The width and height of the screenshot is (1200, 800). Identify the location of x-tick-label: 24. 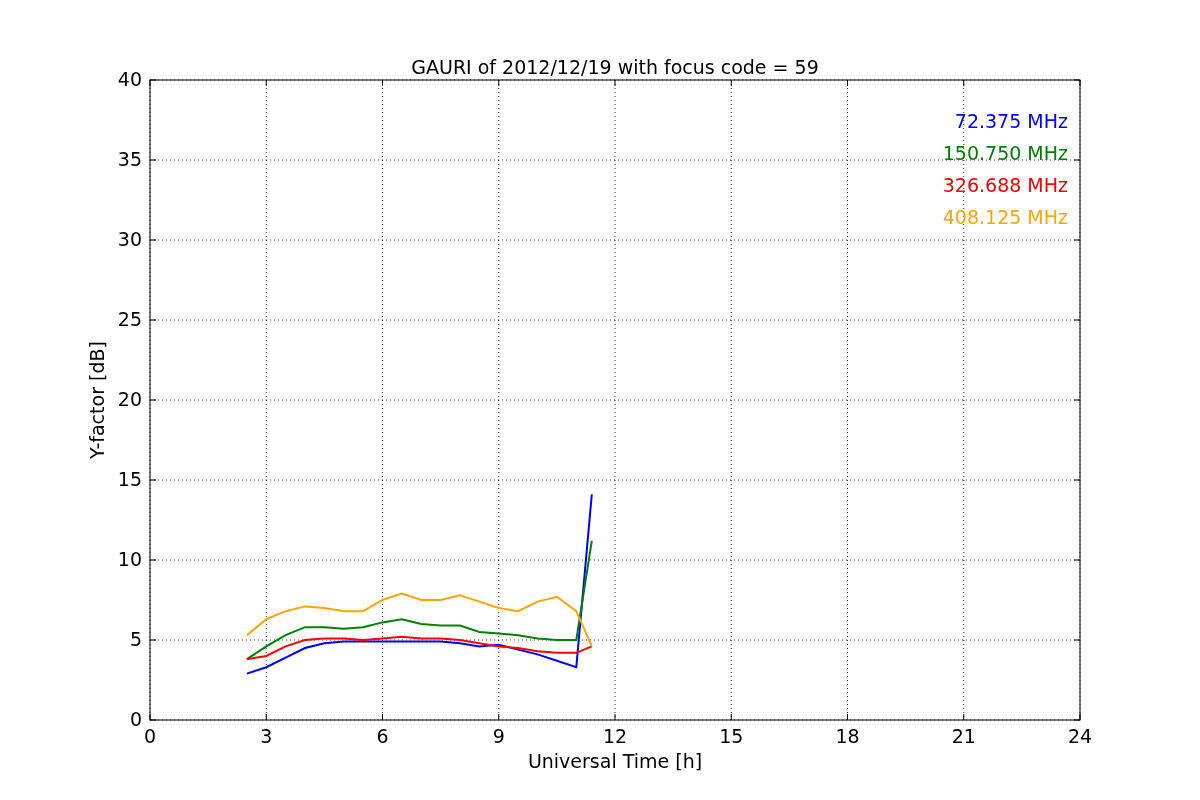
(1080, 736).